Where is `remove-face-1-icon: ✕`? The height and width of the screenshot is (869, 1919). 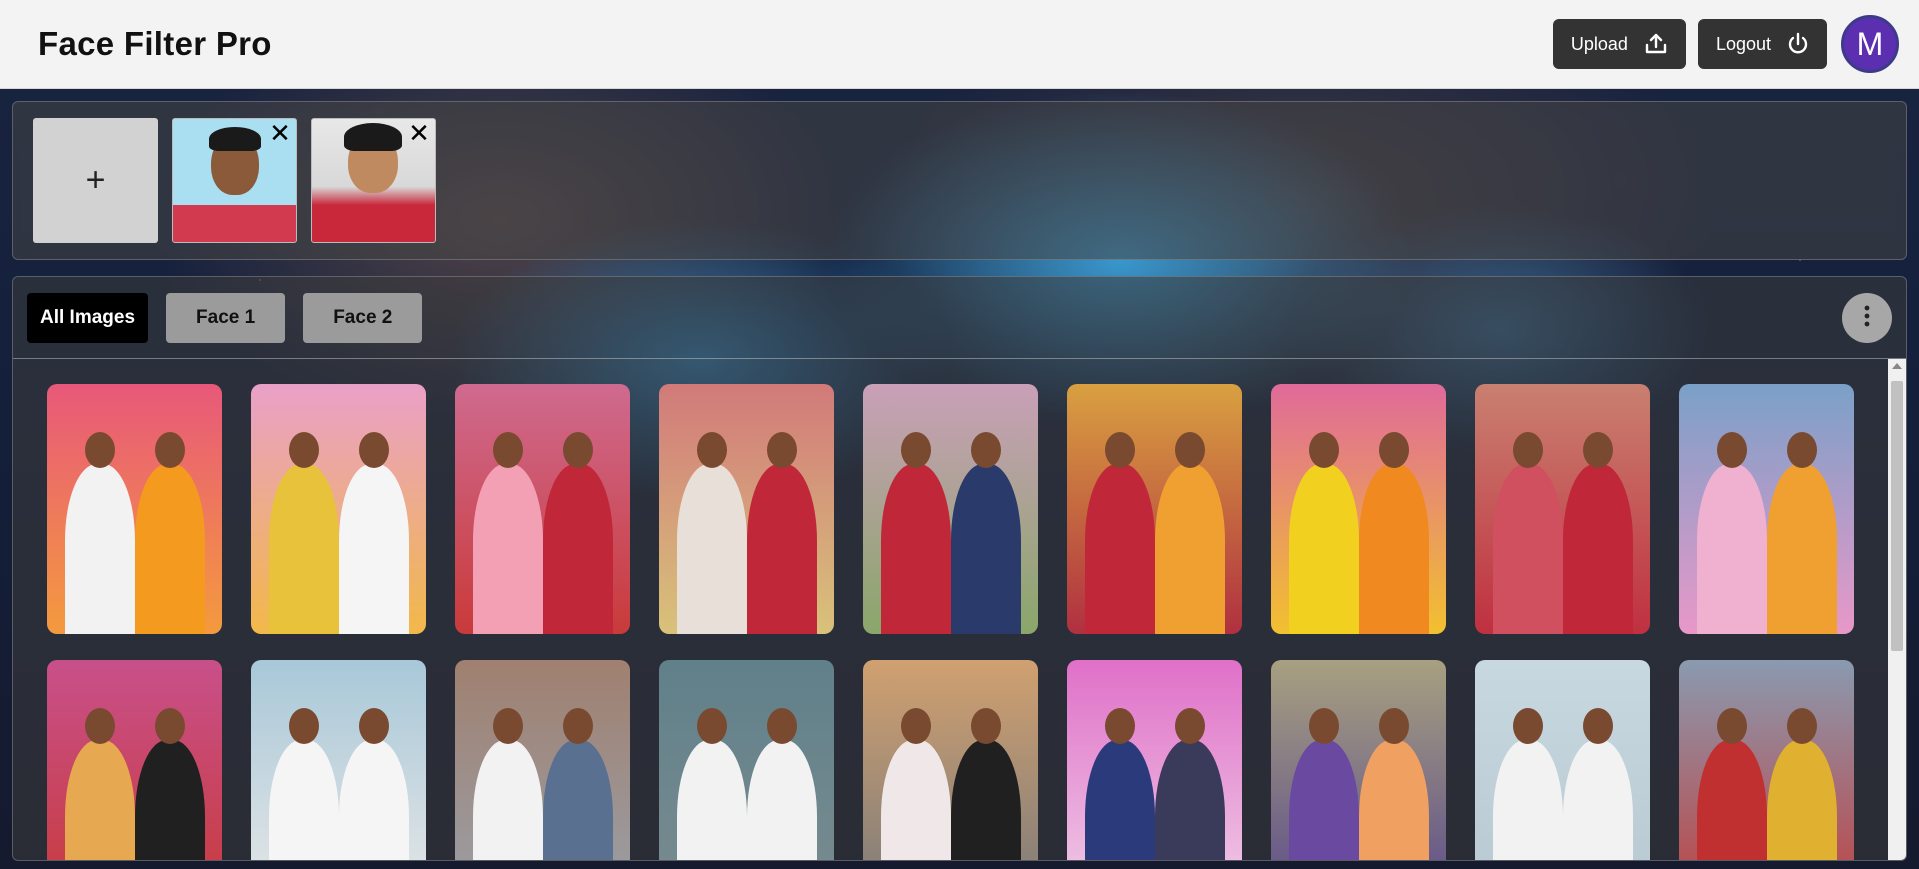 remove-face-1-icon: ✕ is located at coordinates (280, 133).